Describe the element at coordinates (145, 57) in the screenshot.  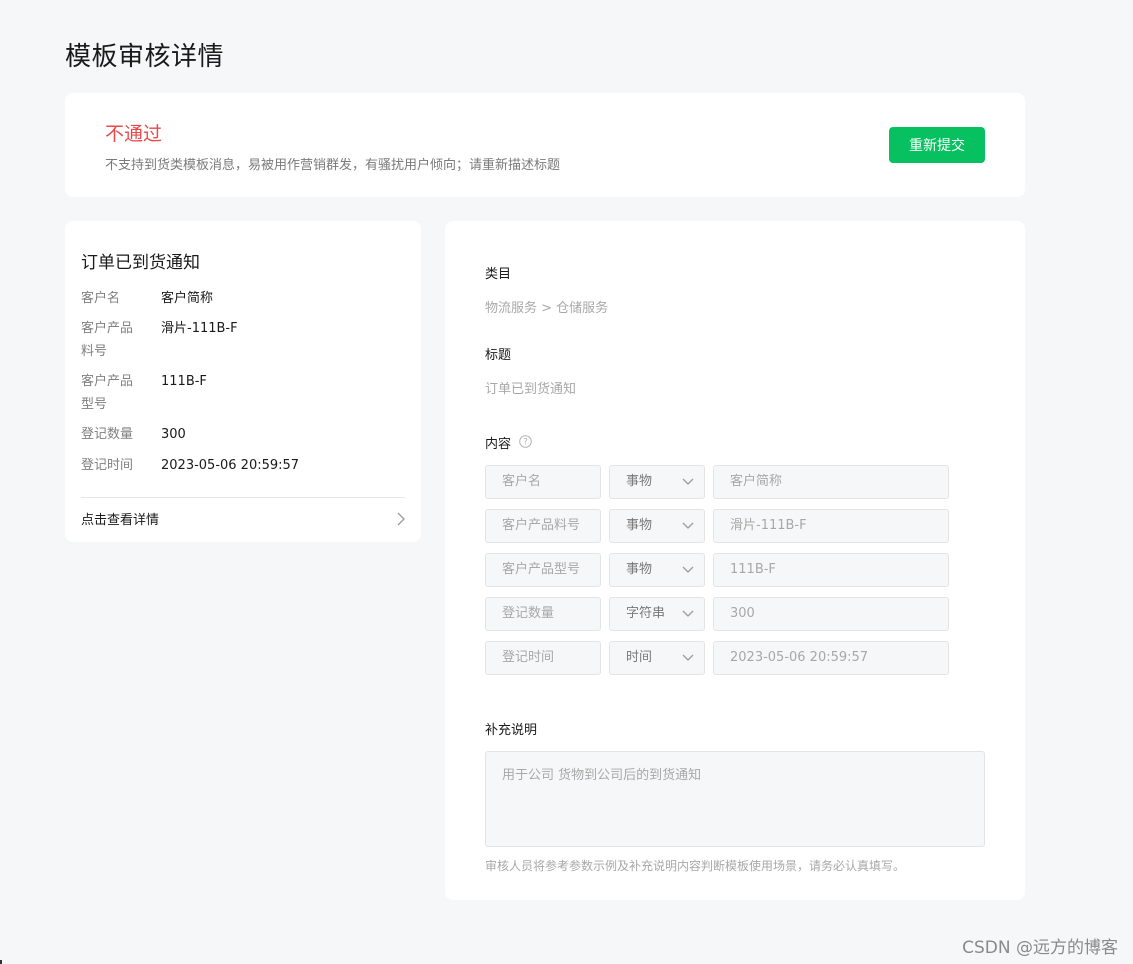
I see `page-title: 模板审核详情` at that location.